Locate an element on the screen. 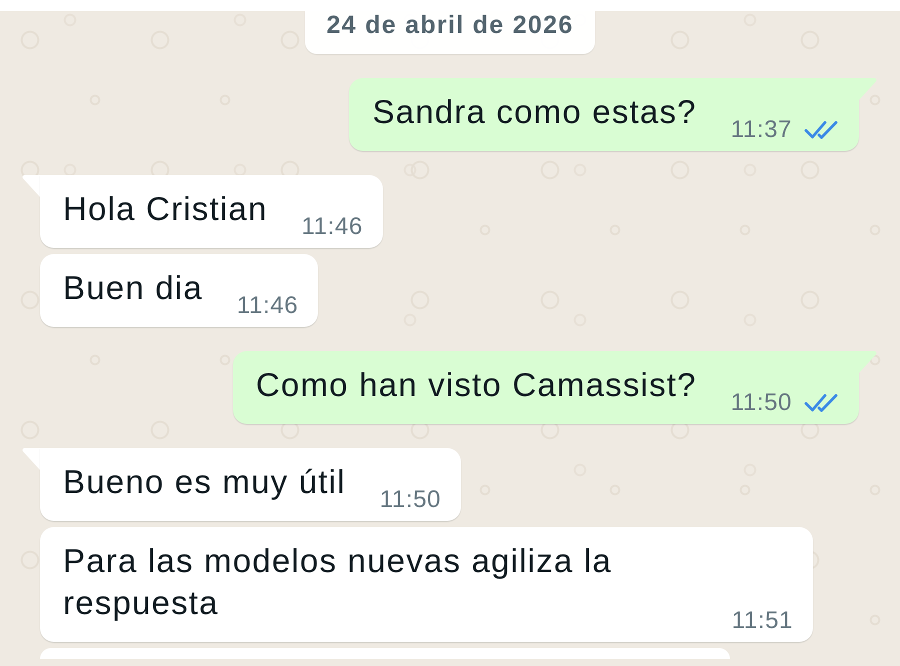 This screenshot has height=666, width=900. message-text: Bueno es muy útil is located at coordinates (204, 482).